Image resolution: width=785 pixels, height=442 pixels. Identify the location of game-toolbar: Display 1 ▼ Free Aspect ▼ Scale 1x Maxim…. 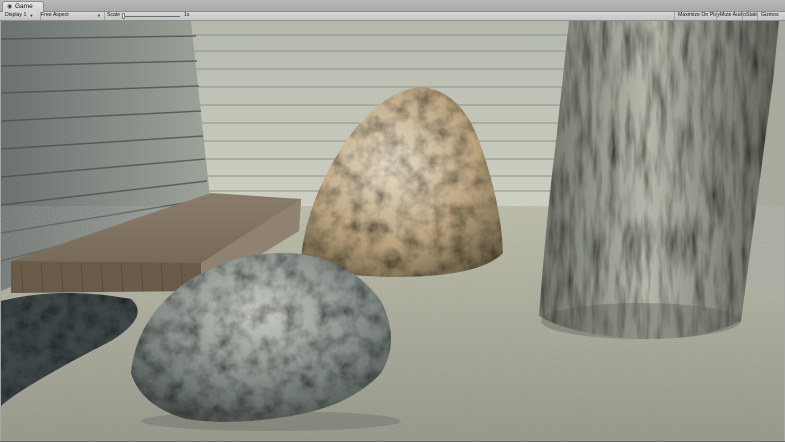
(392, 16).